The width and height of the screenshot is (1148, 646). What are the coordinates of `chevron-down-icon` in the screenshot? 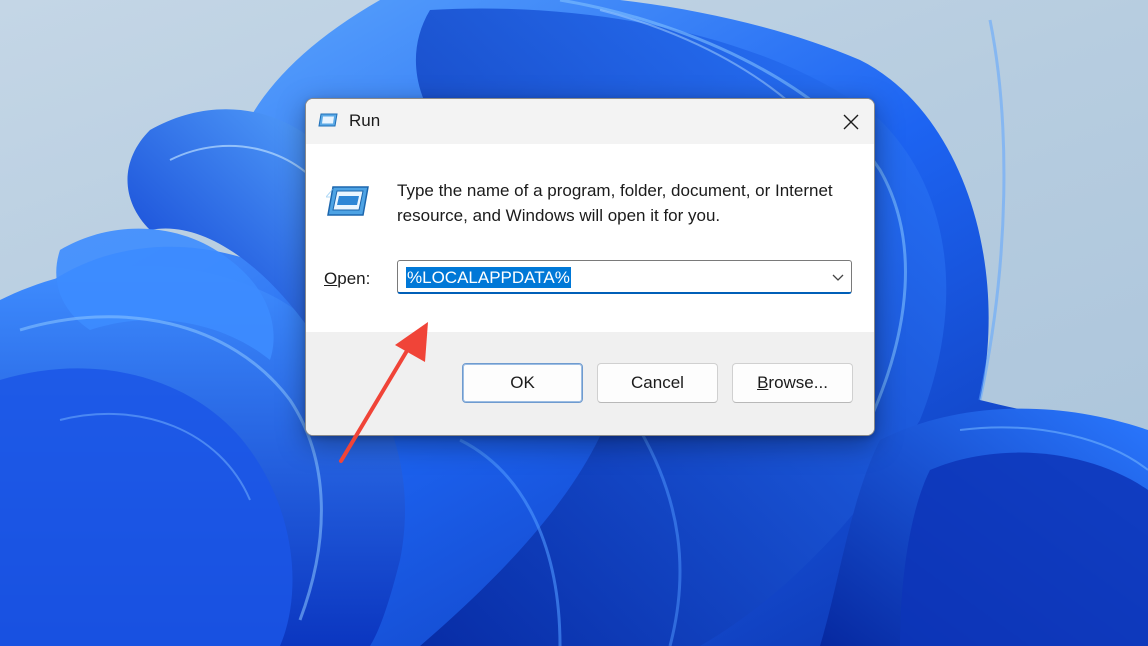 It's located at (838, 277).